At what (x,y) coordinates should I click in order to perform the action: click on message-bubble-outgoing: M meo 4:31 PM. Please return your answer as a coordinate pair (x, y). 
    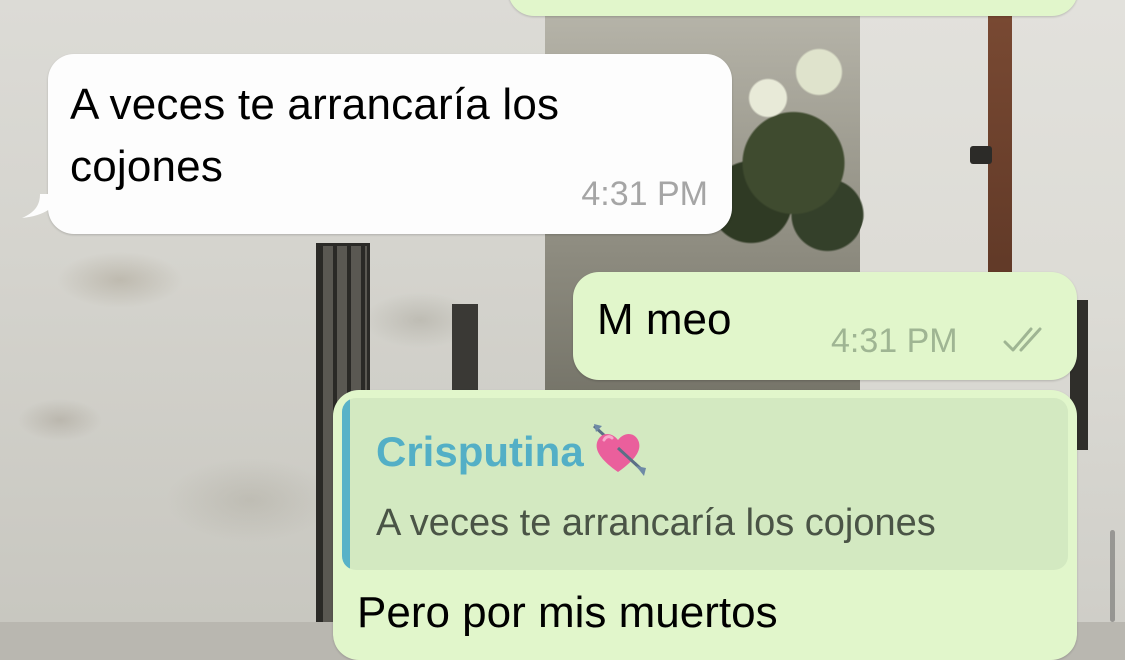
    Looking at the image, I should click on (825, 326).